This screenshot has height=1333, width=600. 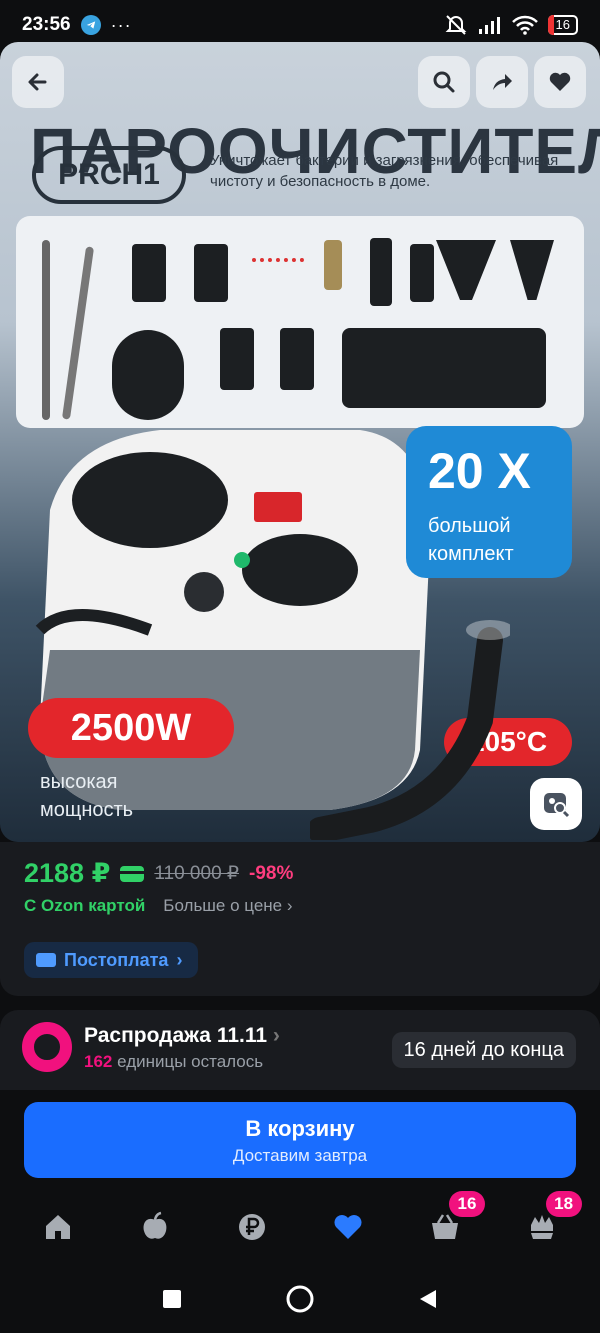 I want to click on more-notifications-icon: ···, so click(x=121, y=24).